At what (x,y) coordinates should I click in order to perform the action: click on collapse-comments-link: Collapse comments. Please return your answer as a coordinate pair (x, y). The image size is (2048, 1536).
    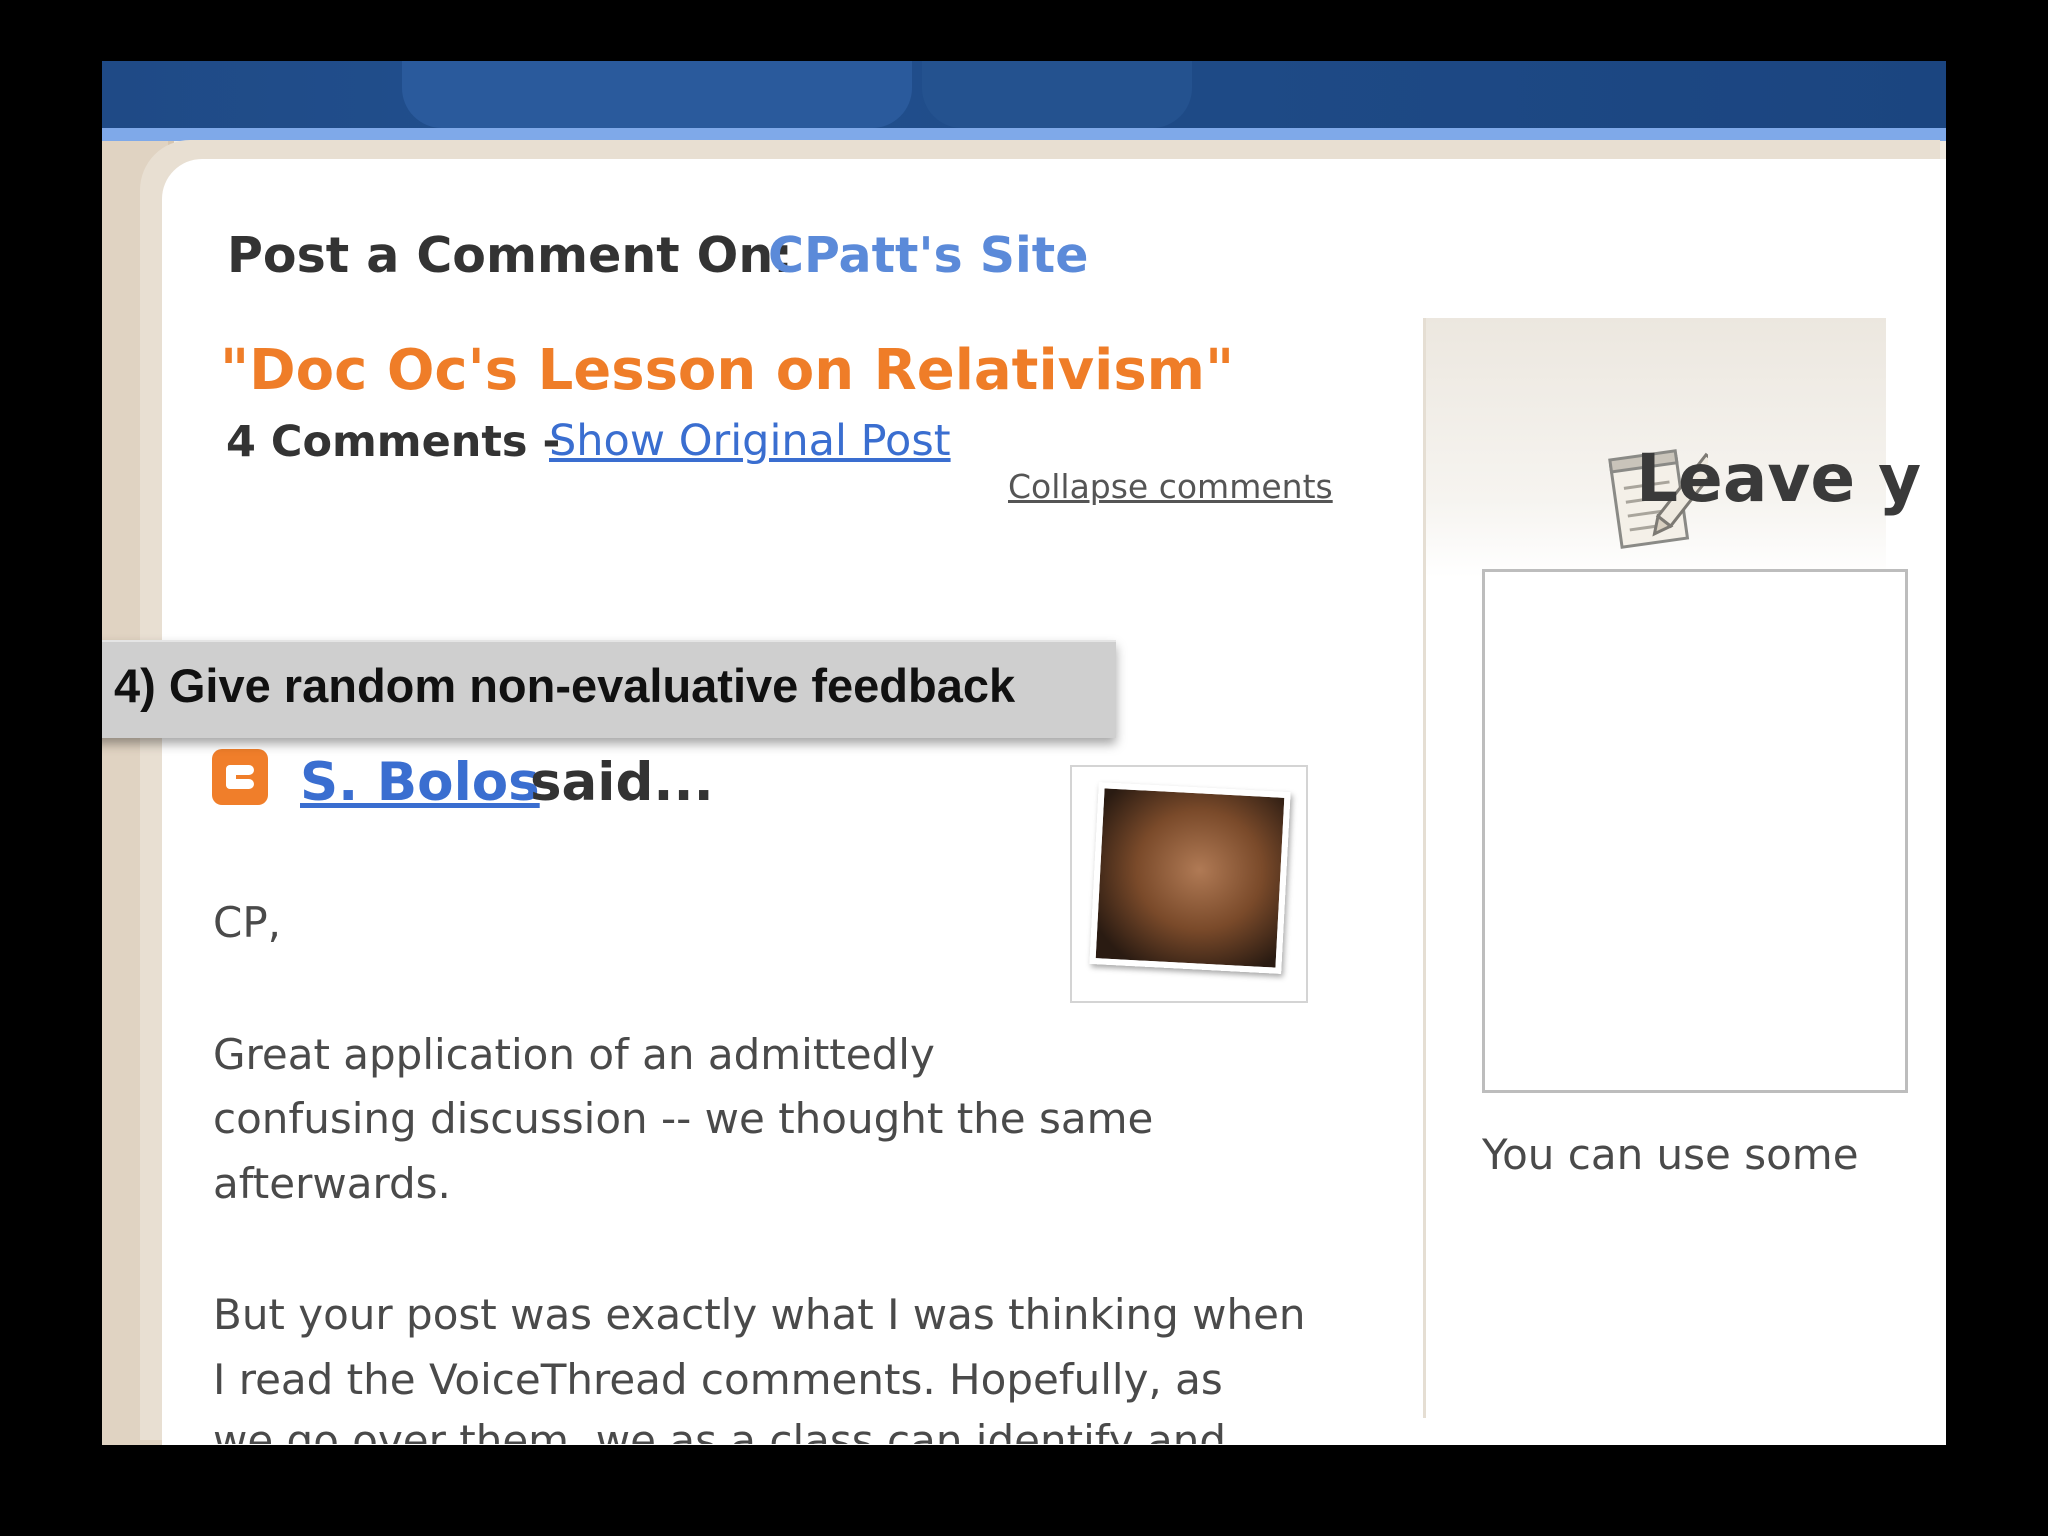
    Looking at the image, I should click on (1170, 486).